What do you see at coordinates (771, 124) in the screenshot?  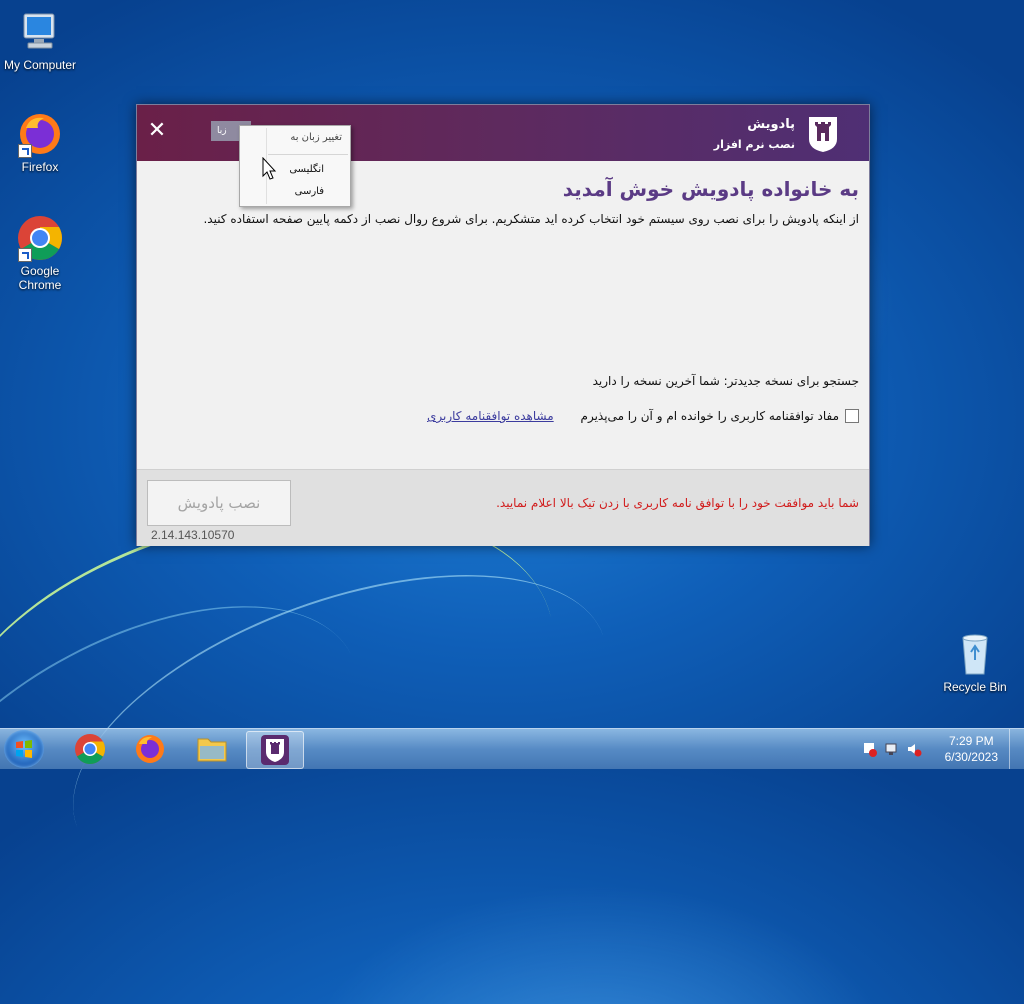 I see `brand-name: پادویش` at bounding box center [771, 124].